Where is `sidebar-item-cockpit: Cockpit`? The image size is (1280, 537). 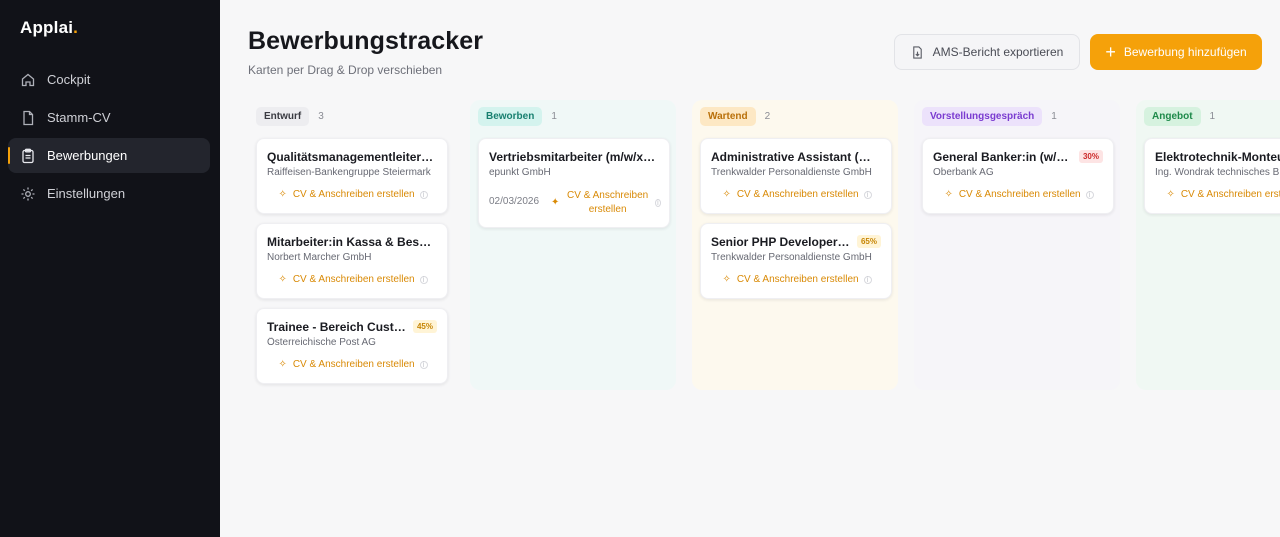 sidebar-item-cockpit: Cockpit is located at coordinates (109, 79).